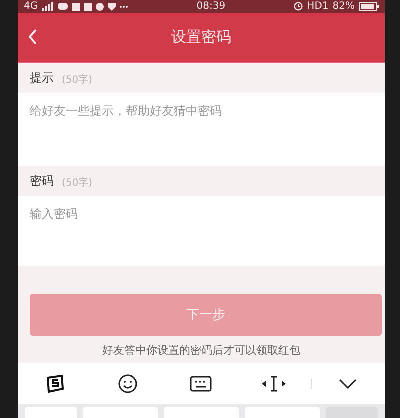 This screenshot has width=400, height=418. What do you see at coordinates (42, 78) in the screenshot?
I see `field-label: 提示` at bounding box center [42, 78].